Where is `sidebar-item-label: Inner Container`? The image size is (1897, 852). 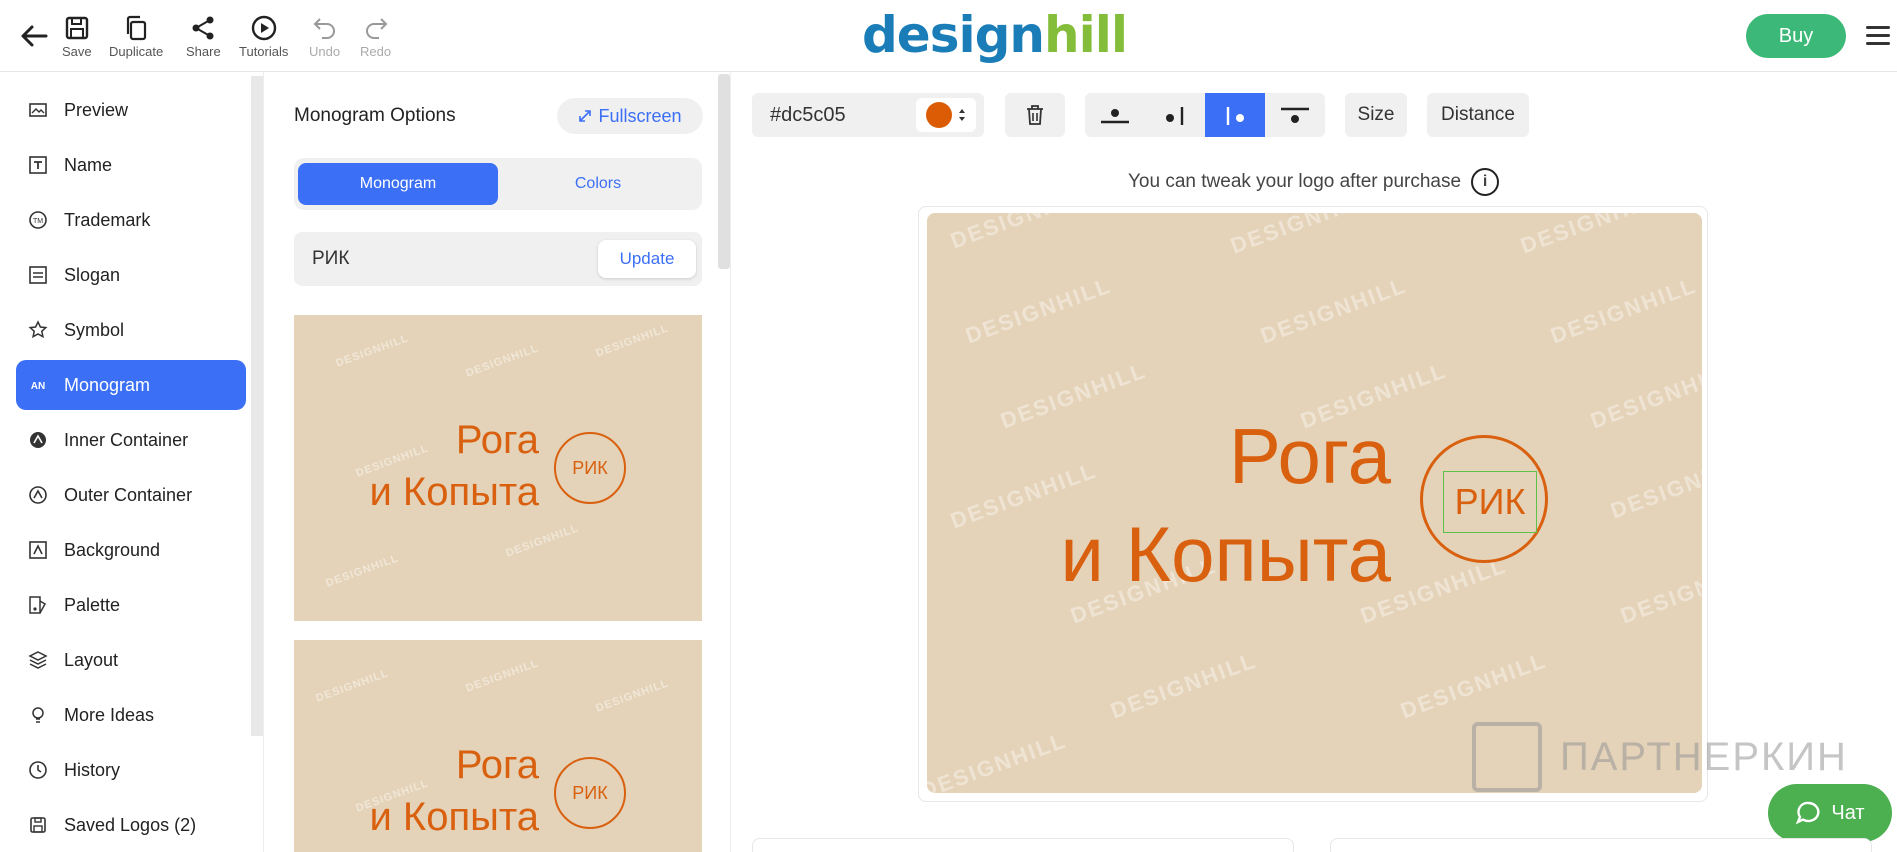
sidebar-item-label: Inner Container is located at coordinates (126, 439).